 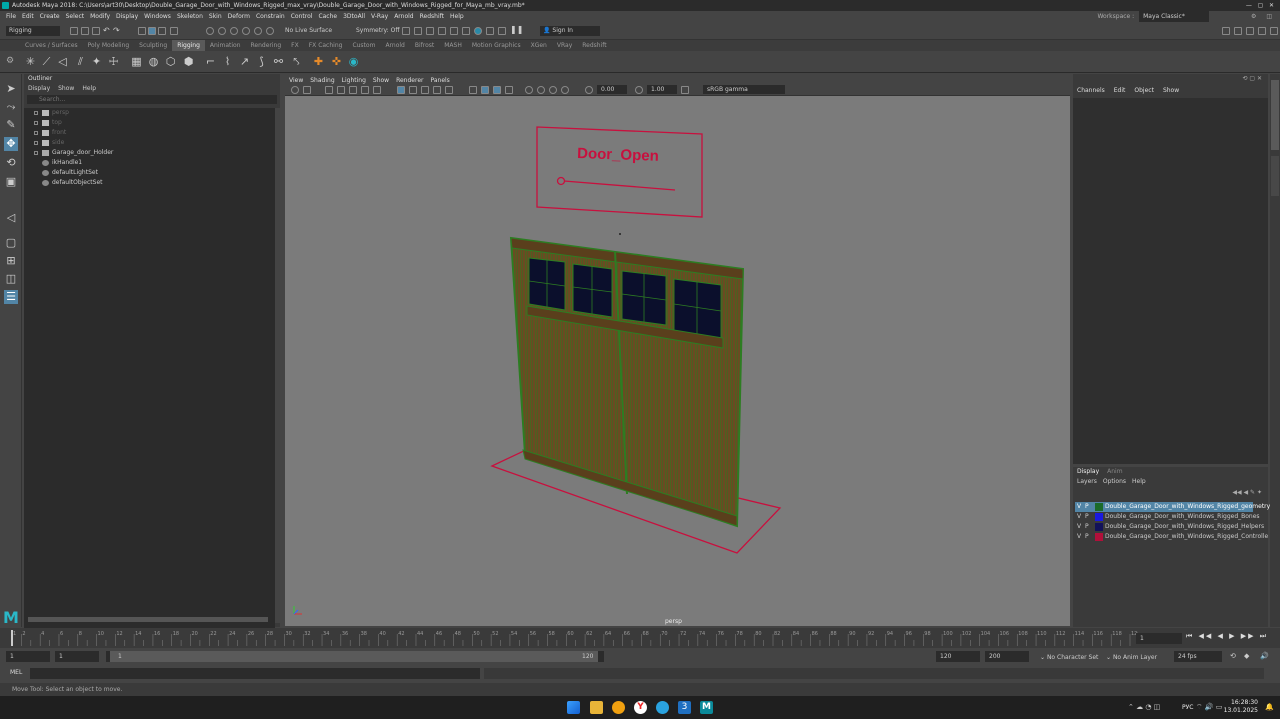 I want to click on live-surface-label: No Live Surface, so click(x=308, y=31).